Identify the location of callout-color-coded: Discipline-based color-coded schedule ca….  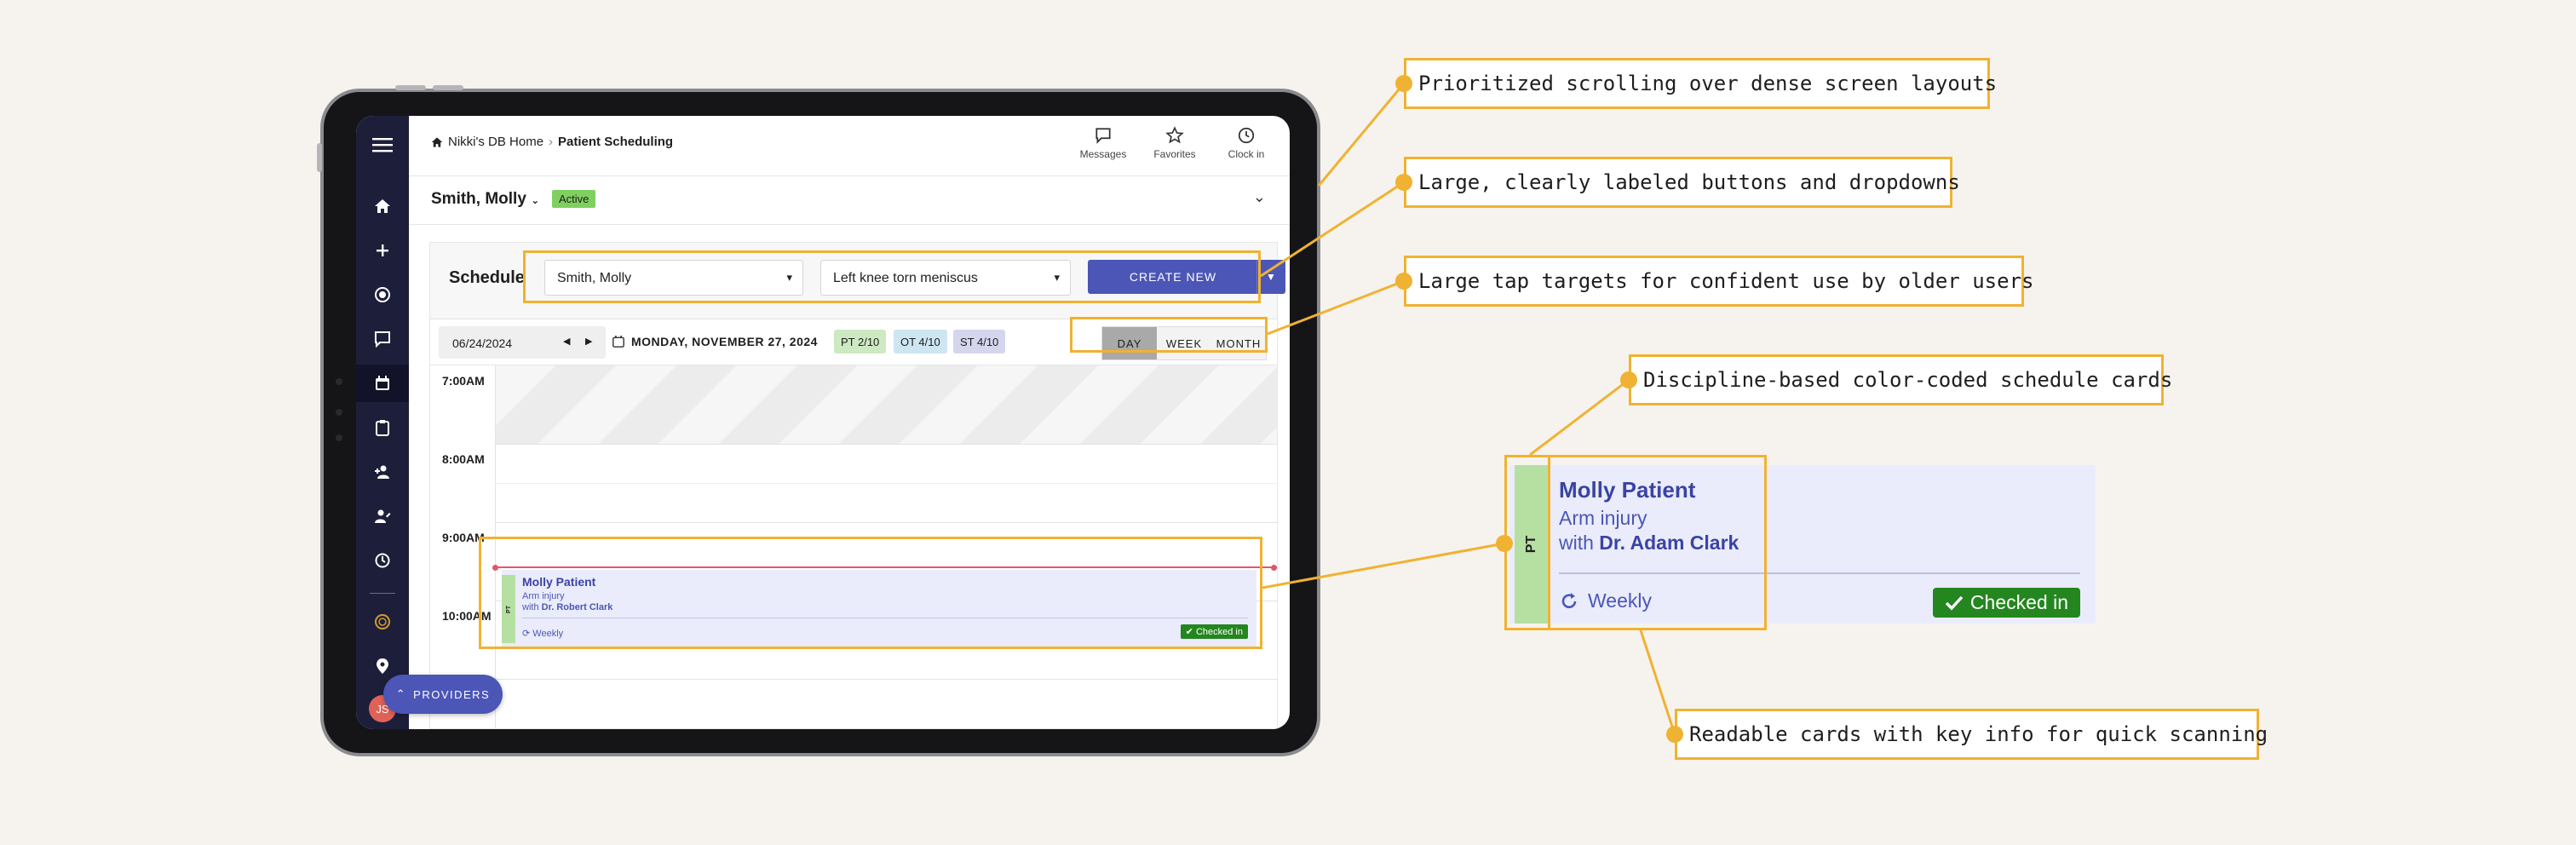
(1901, 379).